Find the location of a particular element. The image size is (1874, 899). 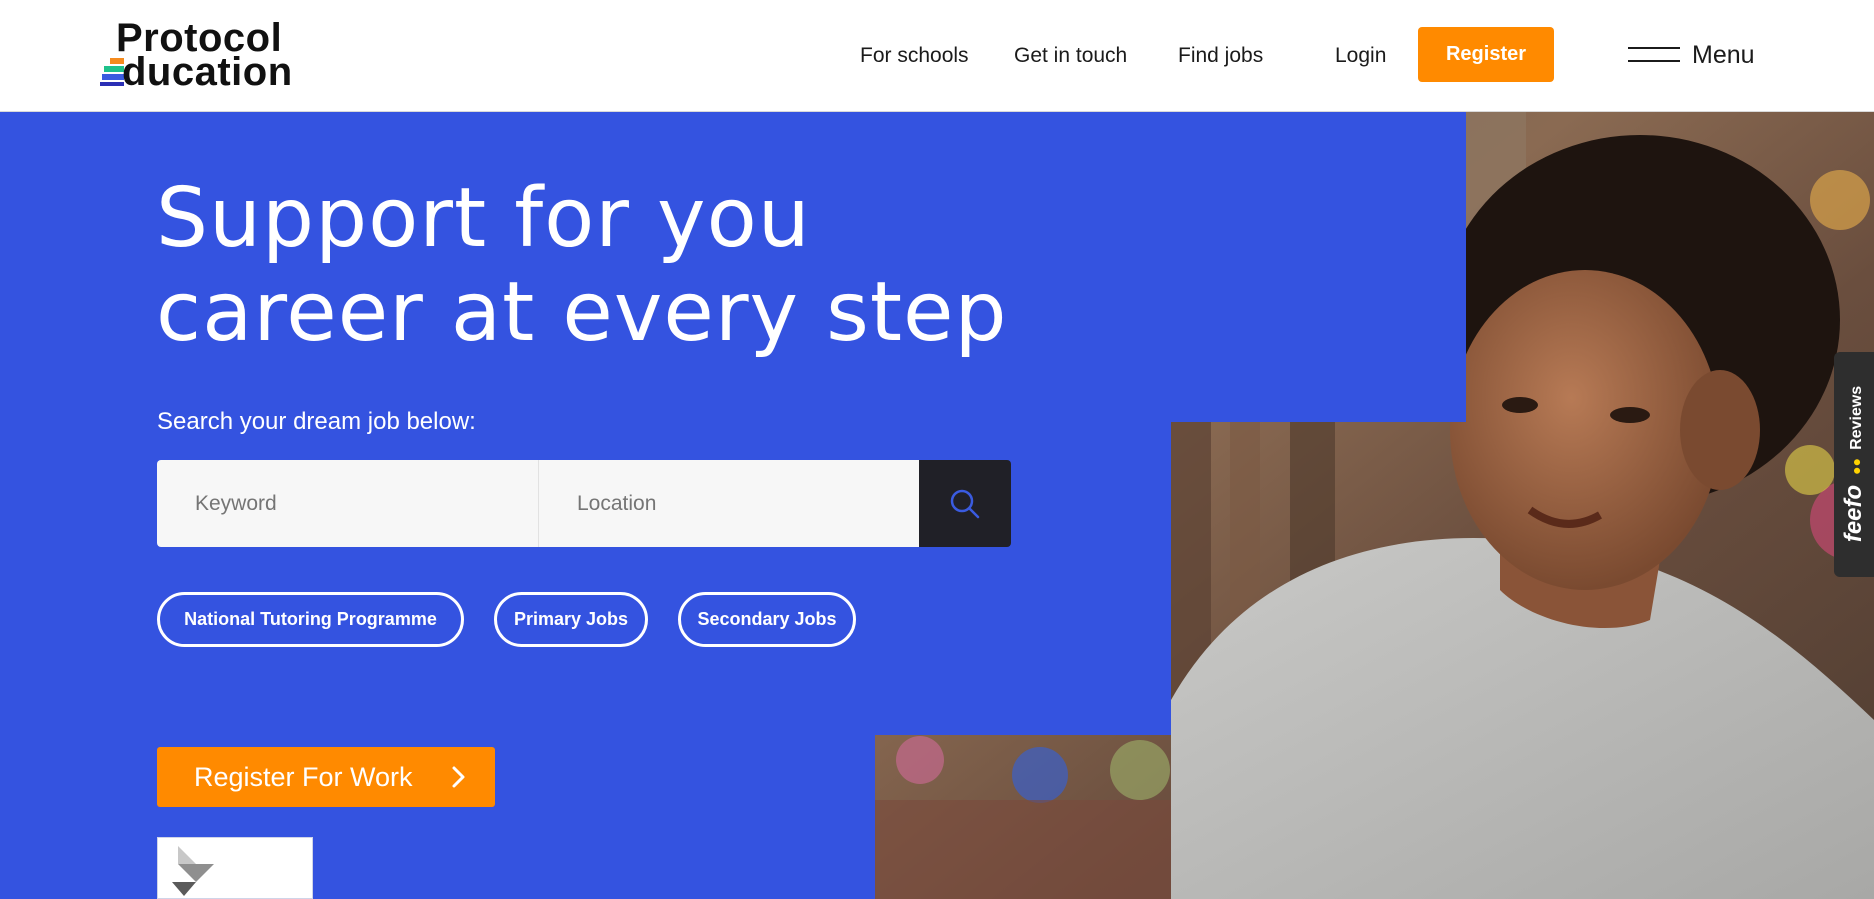

quick-link-national-tutoring-programme: National Tutoring Programme is located at coordinates (310, 619).